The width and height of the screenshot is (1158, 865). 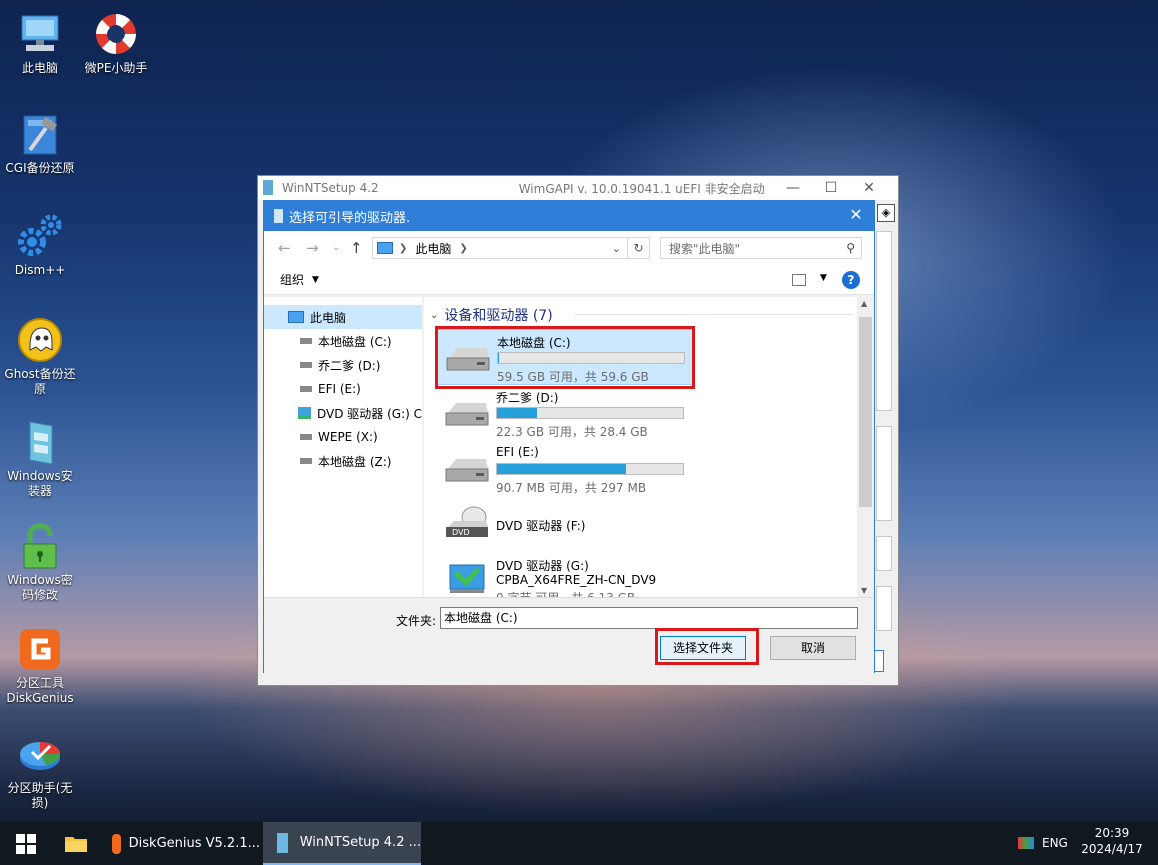 What do you see at coordinates (339, 389) in the screenshot?
I see `tree-item-label: EFI (E:)` at bounding box center [339, 389].